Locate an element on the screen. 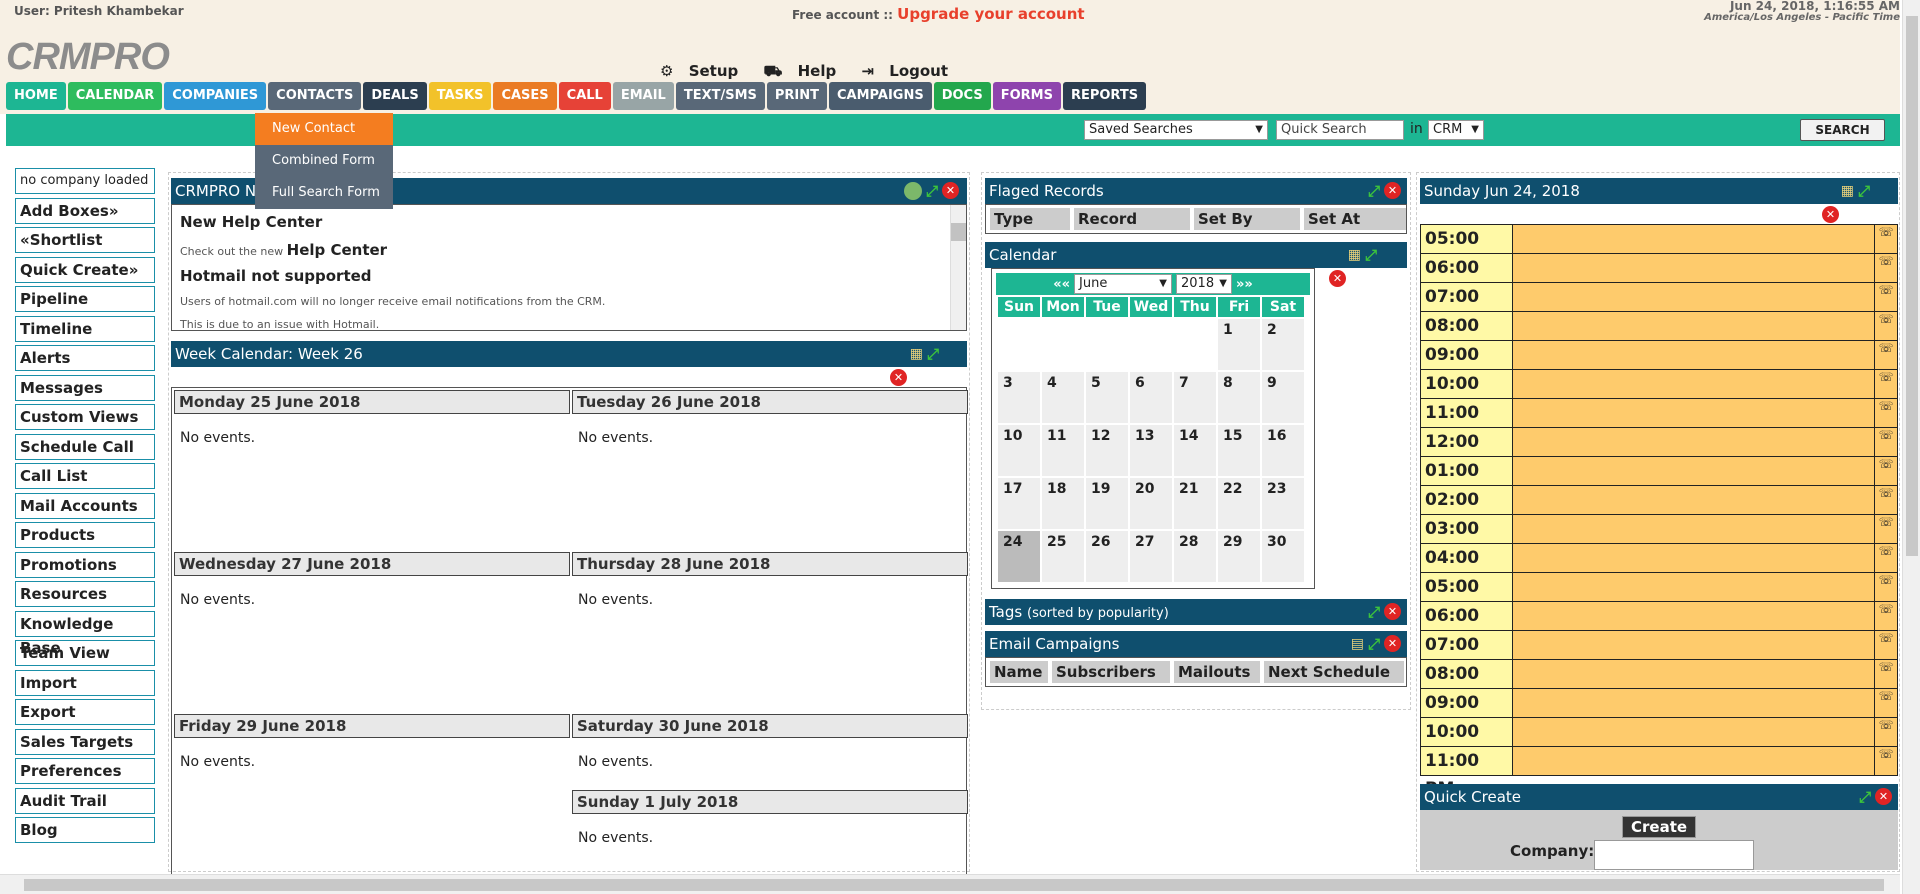 This screenshot has height=894, width=1920. nav-reports: REPORTS is located at coordinates (1104, 96).